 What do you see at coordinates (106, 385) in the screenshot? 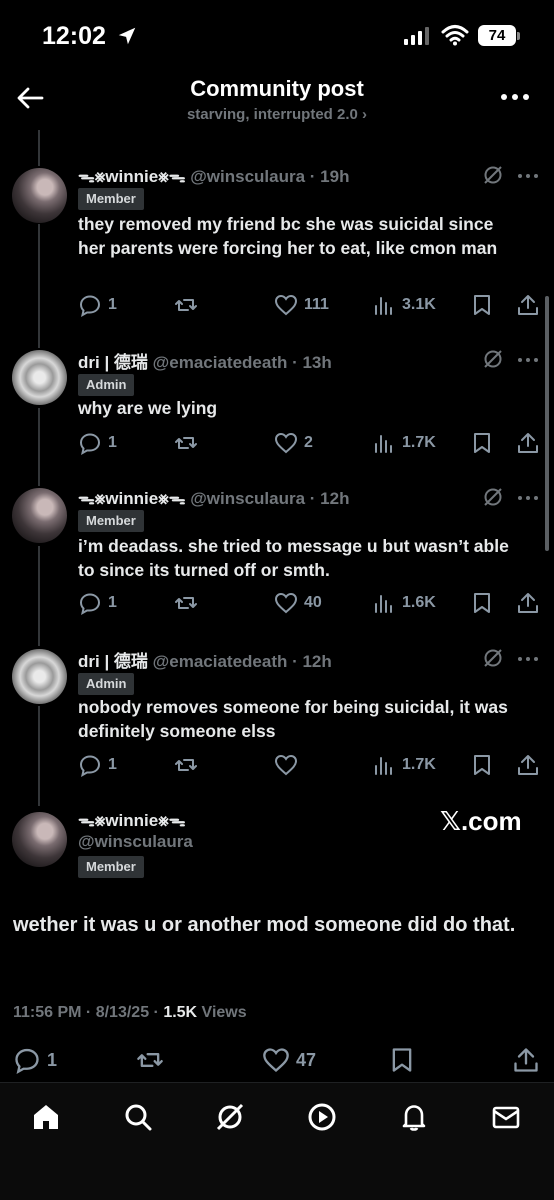
I see `role-badge: Admin` at bounding box center [106, 385].